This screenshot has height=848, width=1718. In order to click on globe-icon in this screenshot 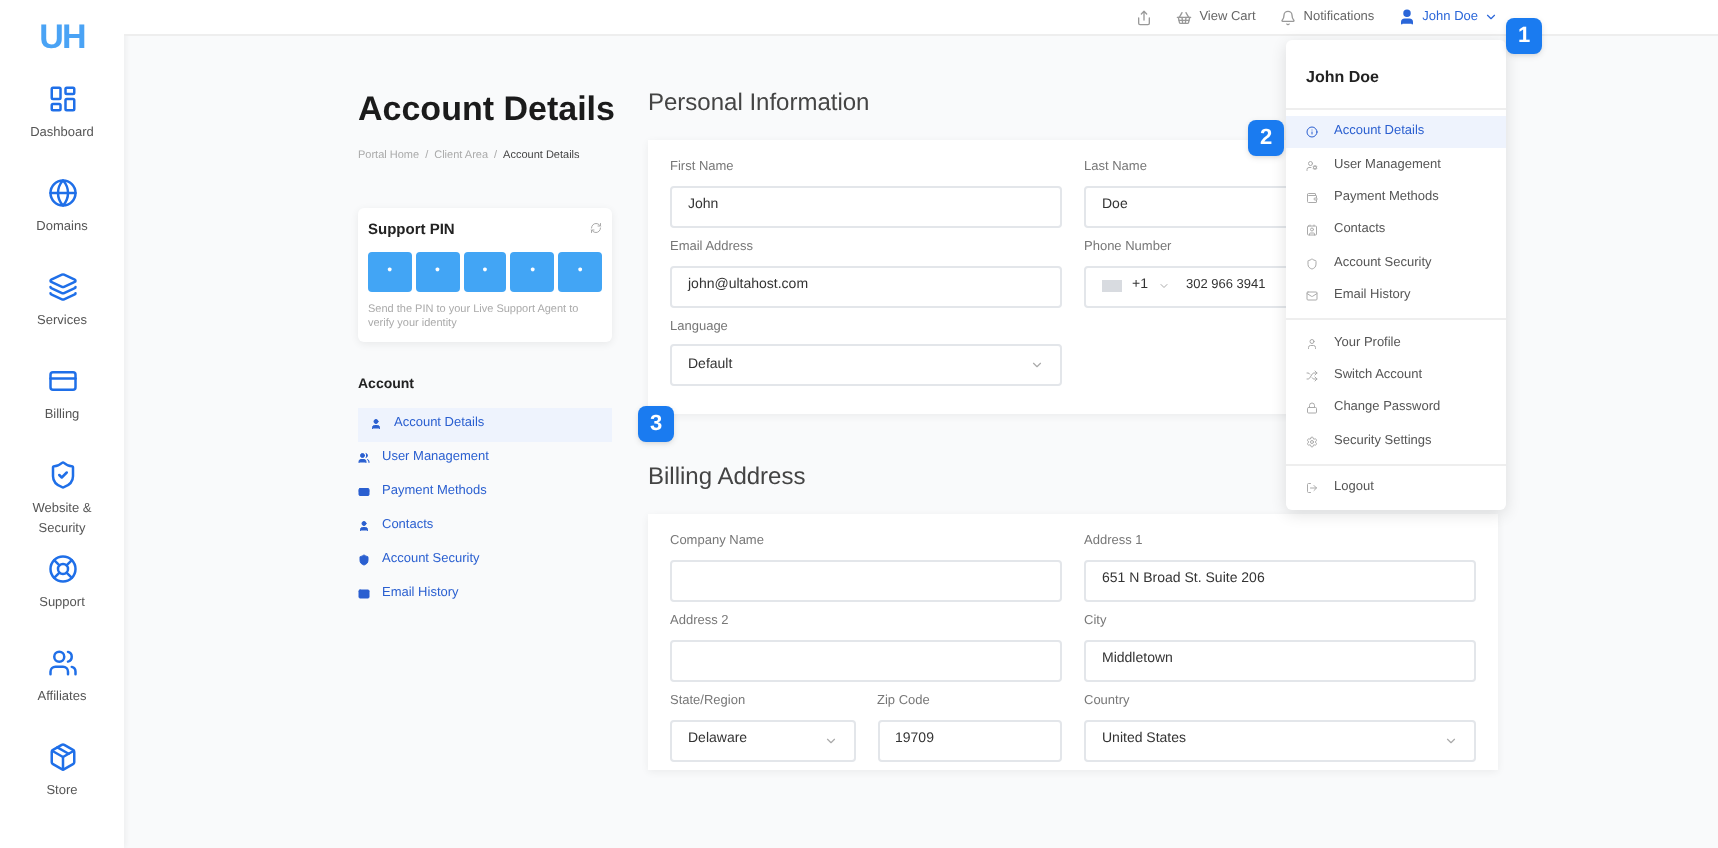, I will do `click(62, 192)`.